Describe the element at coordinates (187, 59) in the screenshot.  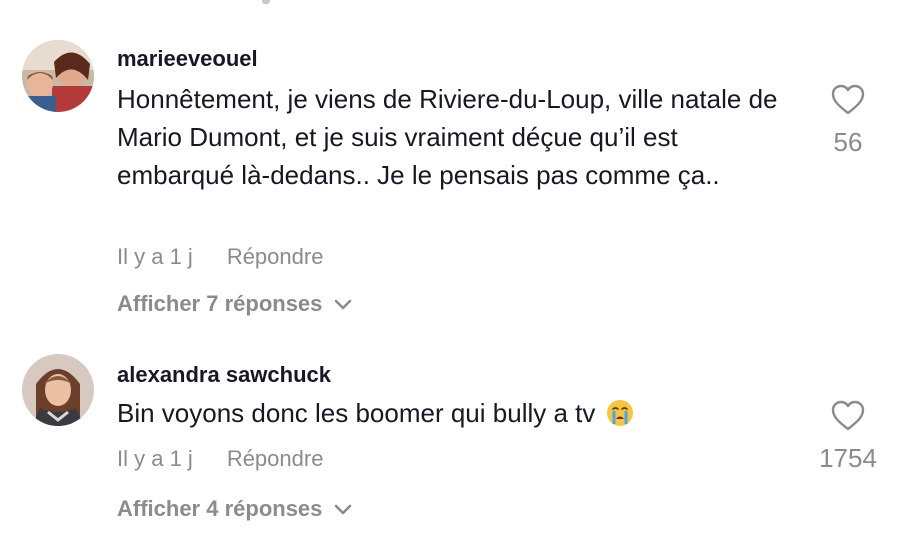
I see `comment-username: marieeveouel` at that location.